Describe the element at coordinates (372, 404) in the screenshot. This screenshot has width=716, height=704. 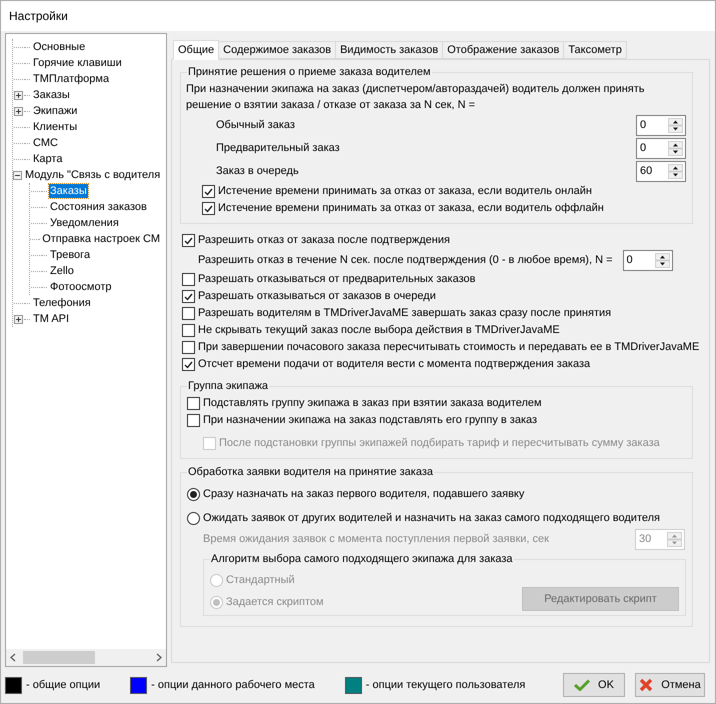
I see `checkbox-label: Подставлять группу экипажа в заказ при взятии заказа водителем` at that location.